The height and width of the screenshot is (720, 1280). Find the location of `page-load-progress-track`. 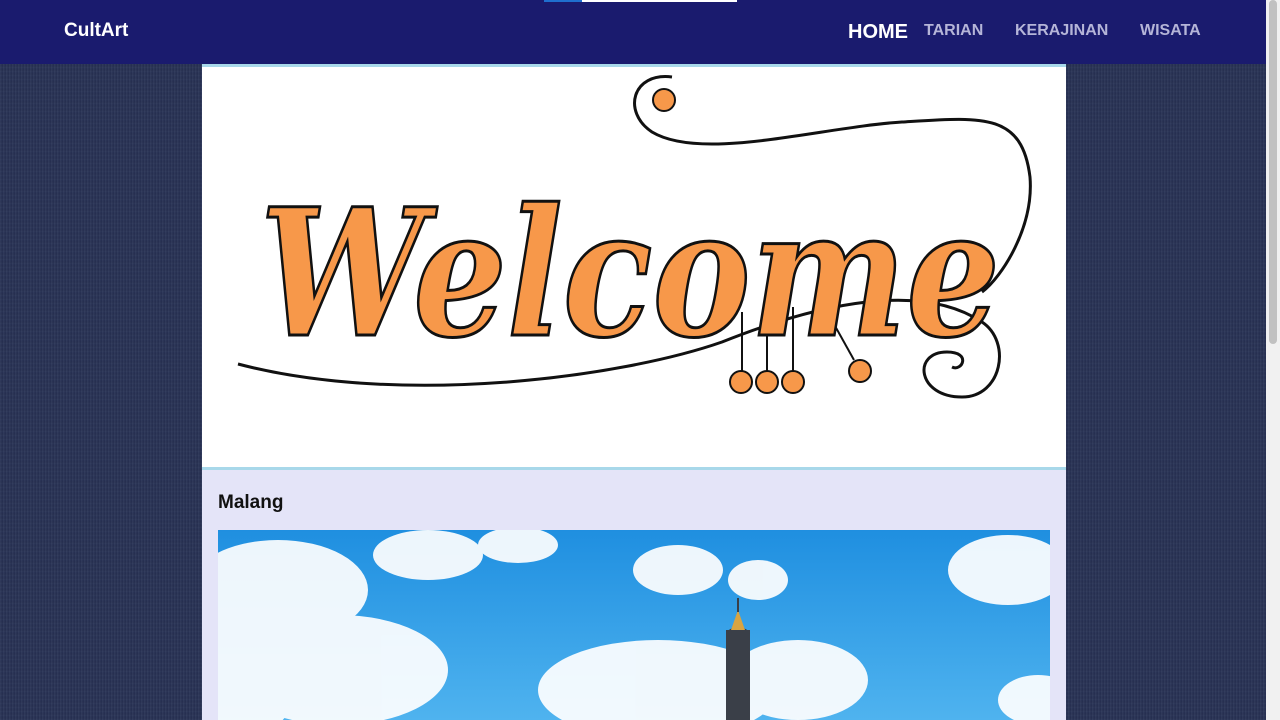

page-load-progress-track is located at coordinates (659, 1).